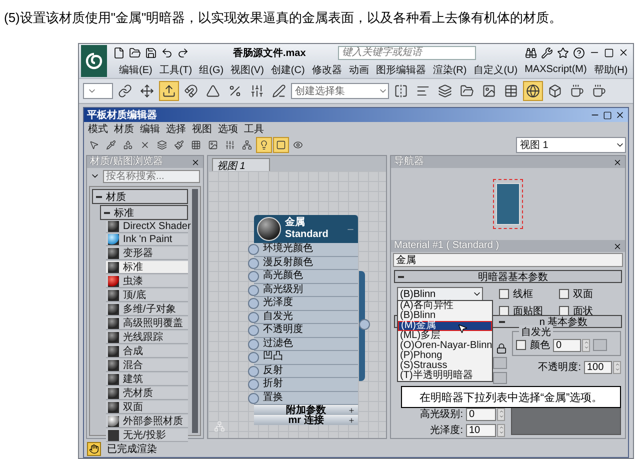 This screenshot has width=640, height=459. Describe the element at coordinates (508, 260) in the screenshot. I see `material-name-field: 金属` at that location.